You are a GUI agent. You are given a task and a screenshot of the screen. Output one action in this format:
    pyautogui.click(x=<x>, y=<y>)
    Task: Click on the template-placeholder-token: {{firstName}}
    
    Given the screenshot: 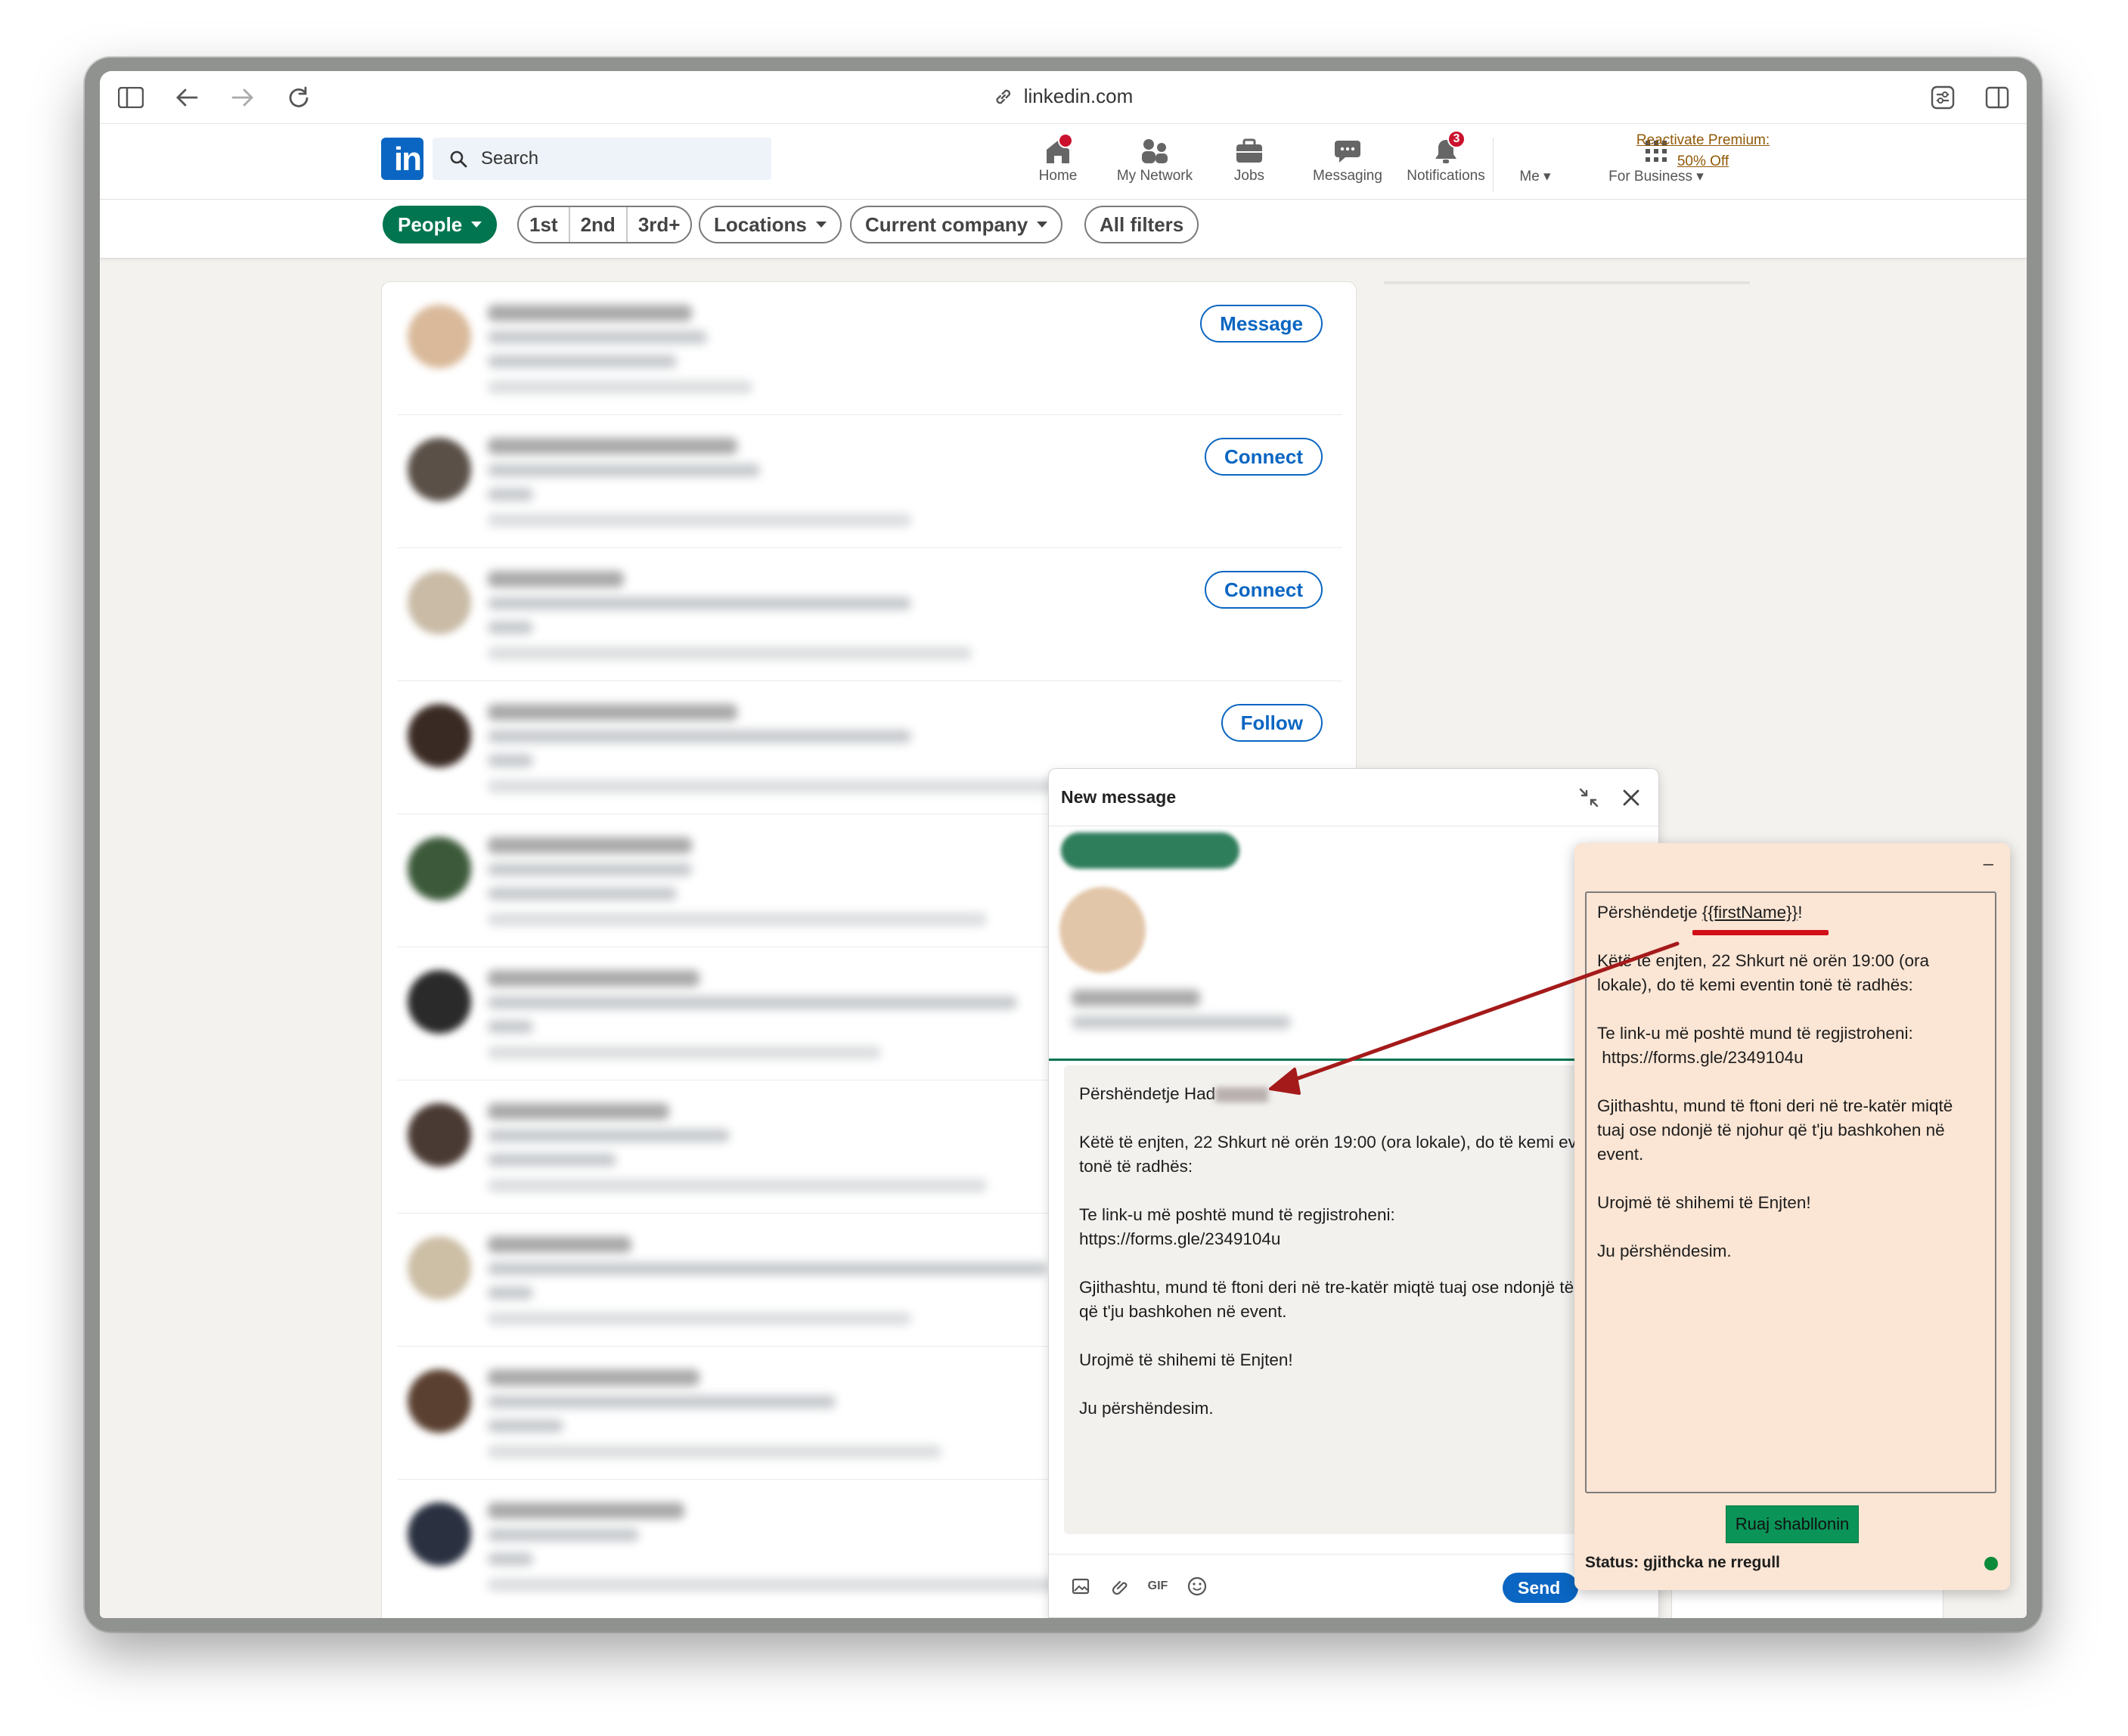 What is the action you would take?
    pyautogui.click(x=1750, y=912)
    